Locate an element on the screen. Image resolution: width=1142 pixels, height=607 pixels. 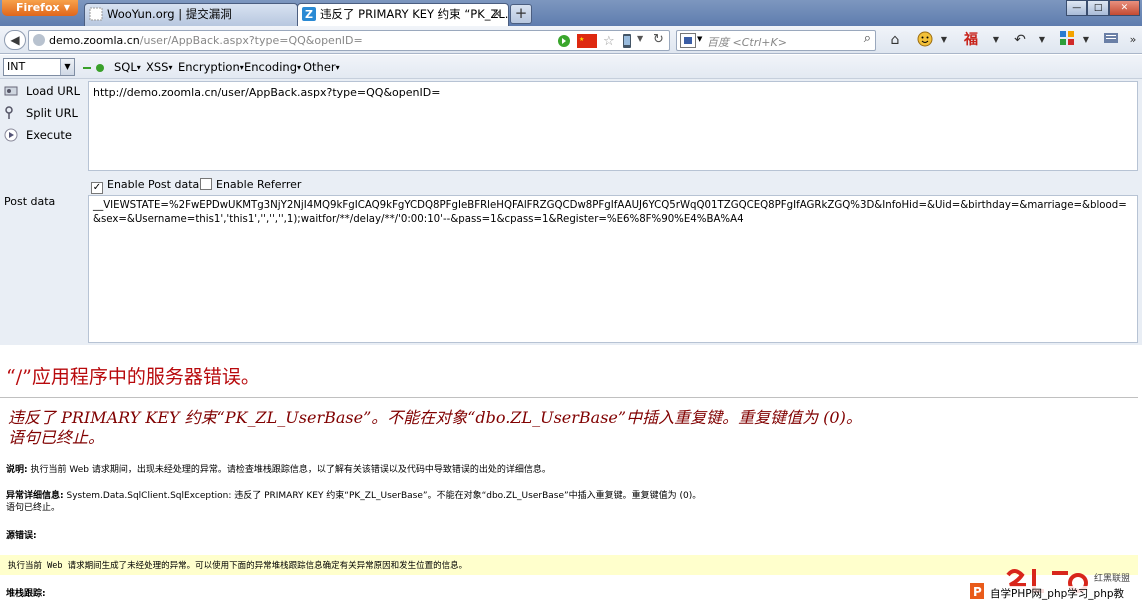
page-icon is located at coordinates (96, 14).